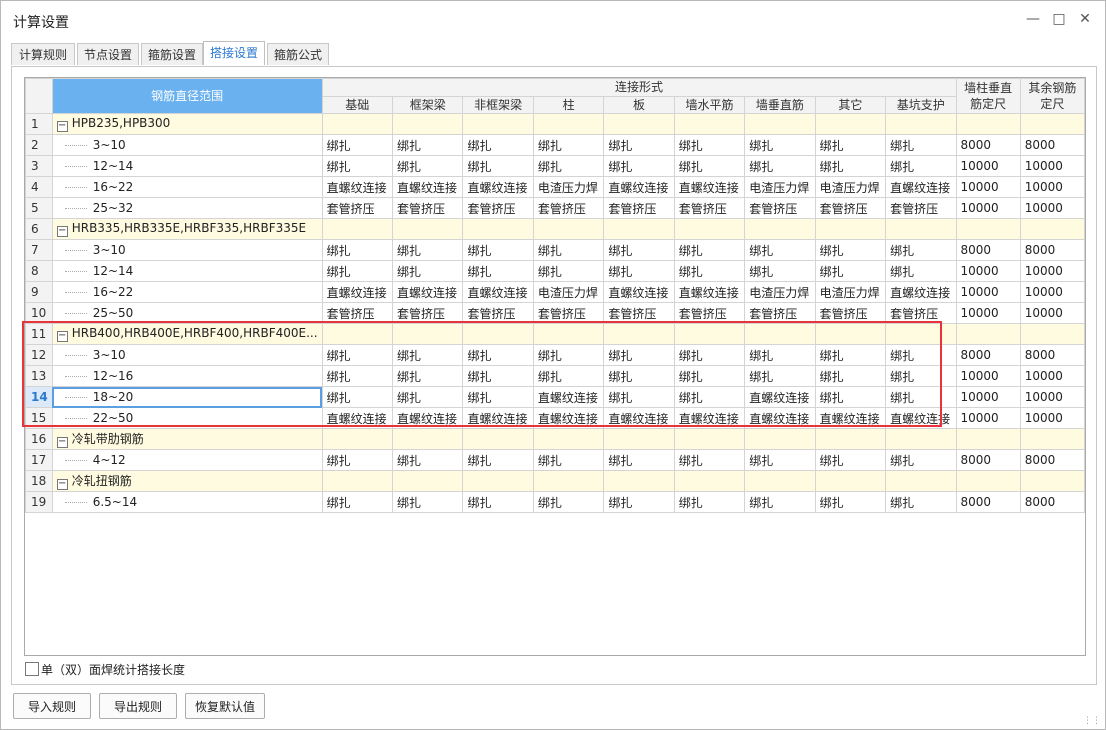  Describe the element at coordinates (555, 502) in the screenshot. I see `table-row: 19 6.5~14 绑扎 绑扎 绑扎 绑扎 绑扎 绑扎 绑扎 绑扎 绑扎 8000 8000` at that location.